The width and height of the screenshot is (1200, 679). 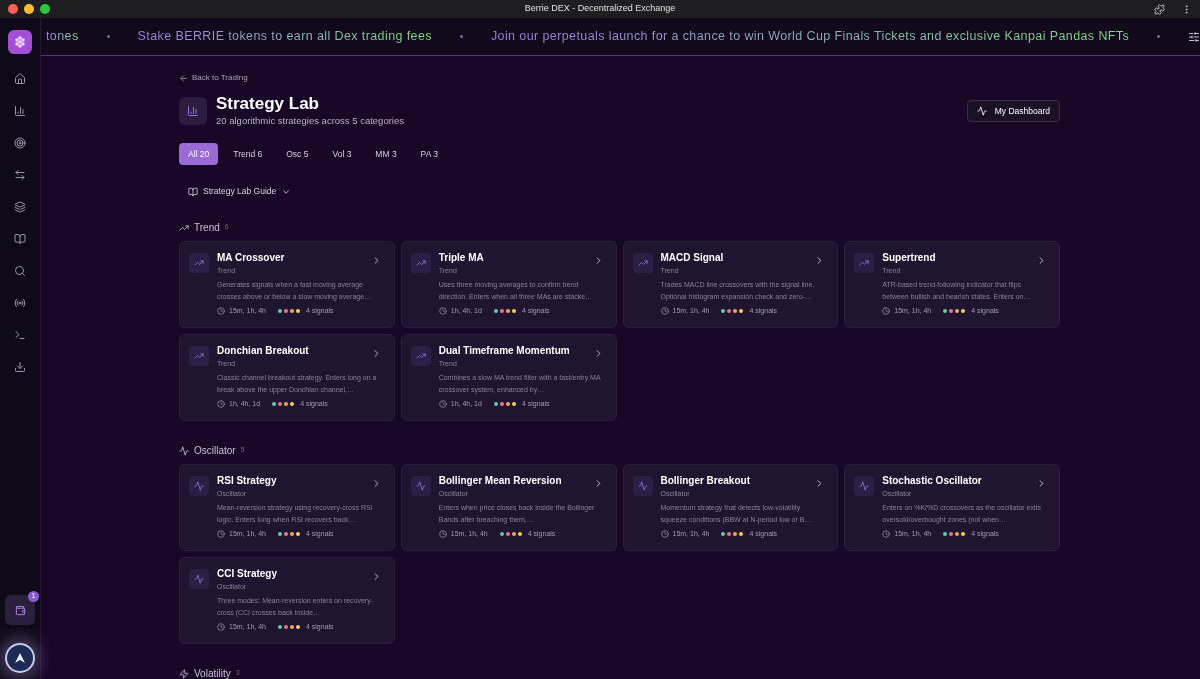 I want to click on filter-tab: Trend 6, so click(x=248, y=154).